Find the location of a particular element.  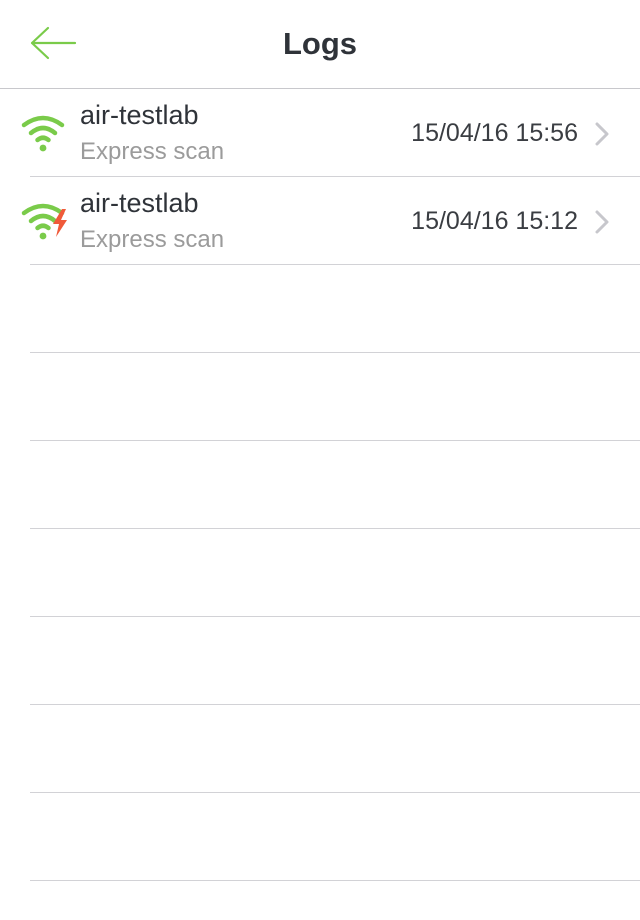

nav-bar: Logs is located at coordinates (320, 44).